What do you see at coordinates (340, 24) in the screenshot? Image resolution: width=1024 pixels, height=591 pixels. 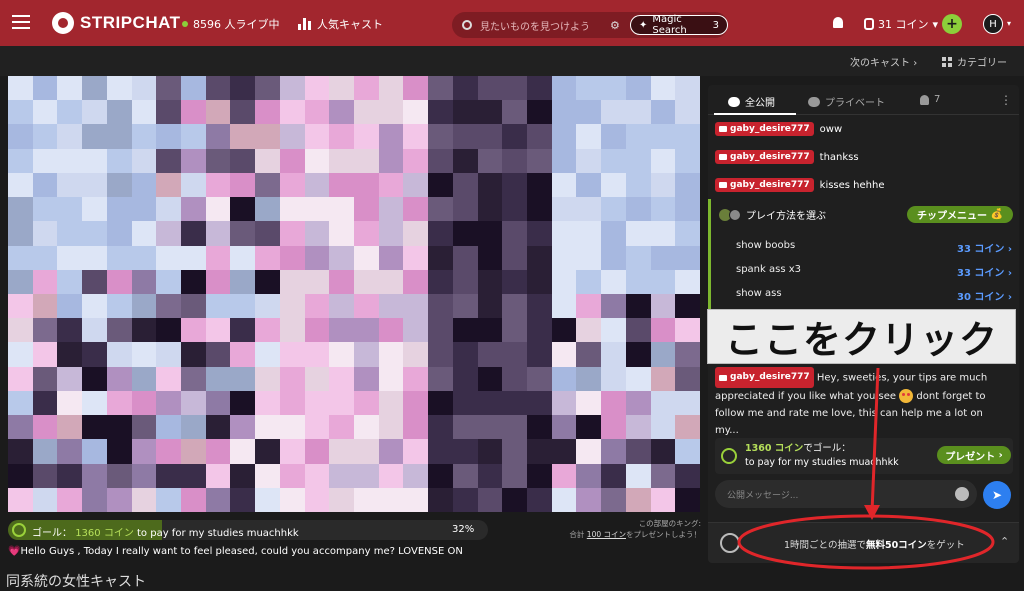 I see `popular-casts-link: 人気キャスト` at bounding box center [340, 24].